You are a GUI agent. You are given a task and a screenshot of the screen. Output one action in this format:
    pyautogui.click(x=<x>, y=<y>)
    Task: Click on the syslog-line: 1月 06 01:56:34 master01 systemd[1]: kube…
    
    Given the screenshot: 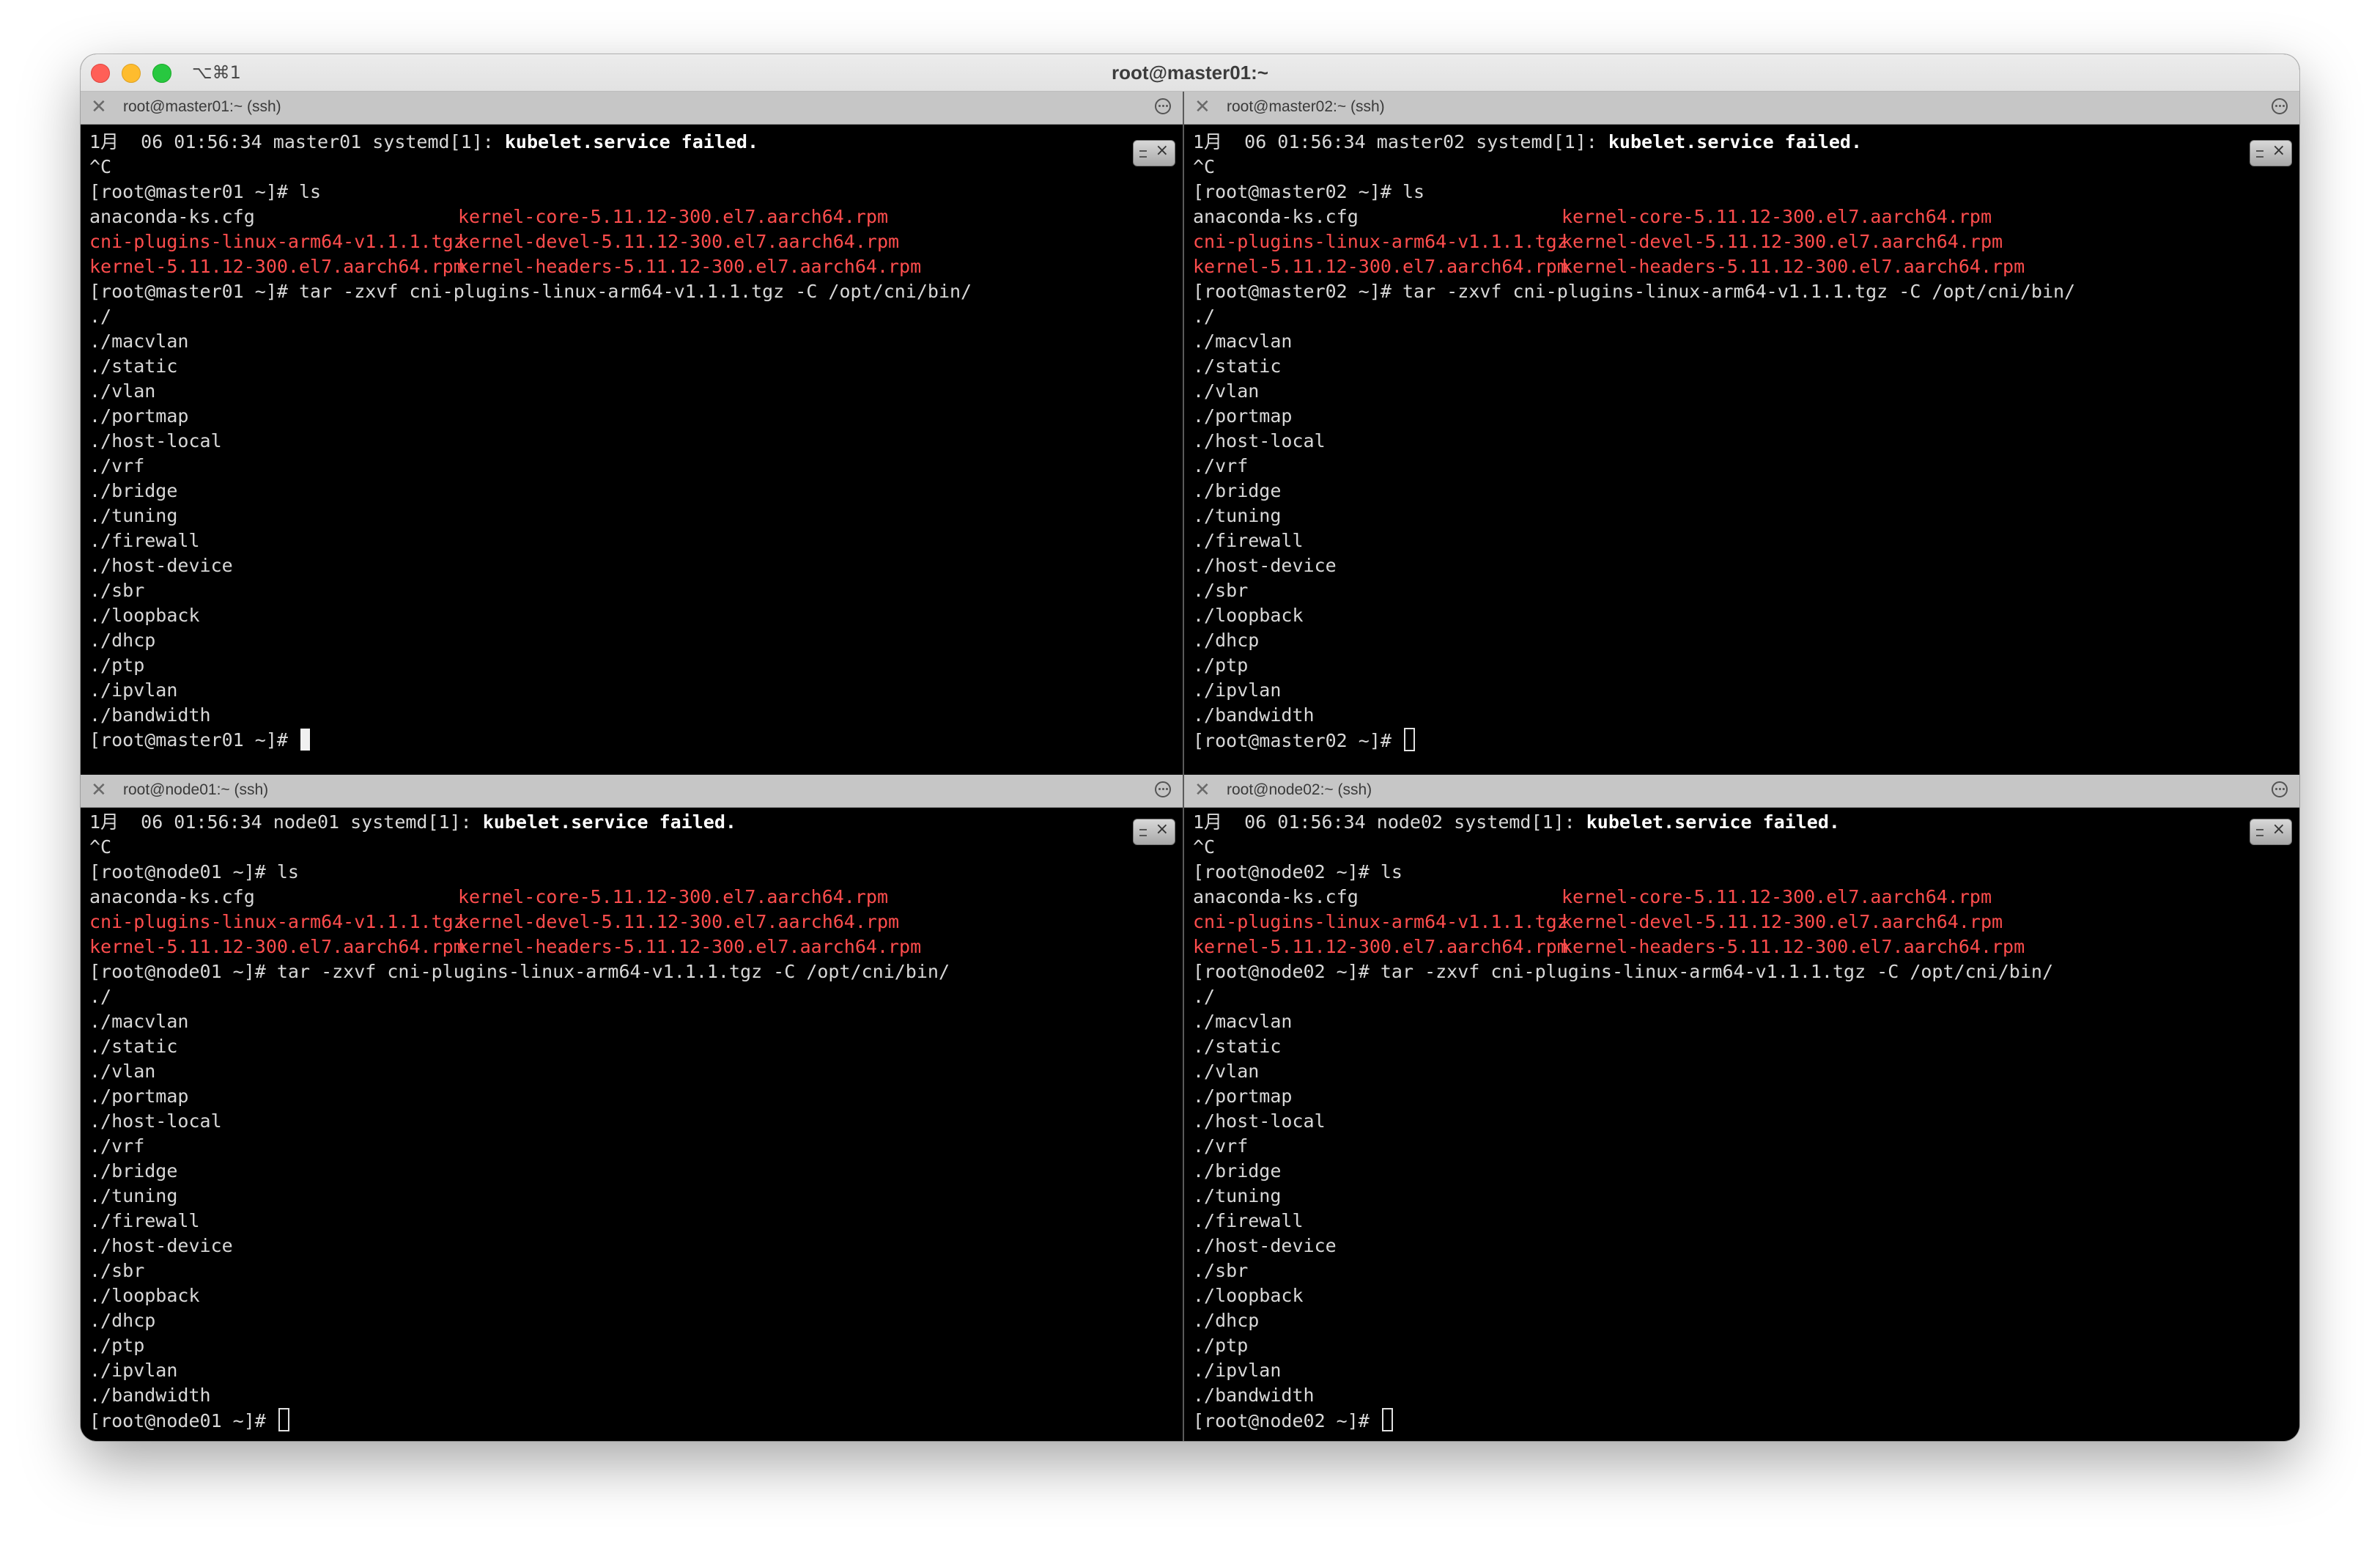 What is the action you would take?
    pyautogui.click(x=631, y=142)
    